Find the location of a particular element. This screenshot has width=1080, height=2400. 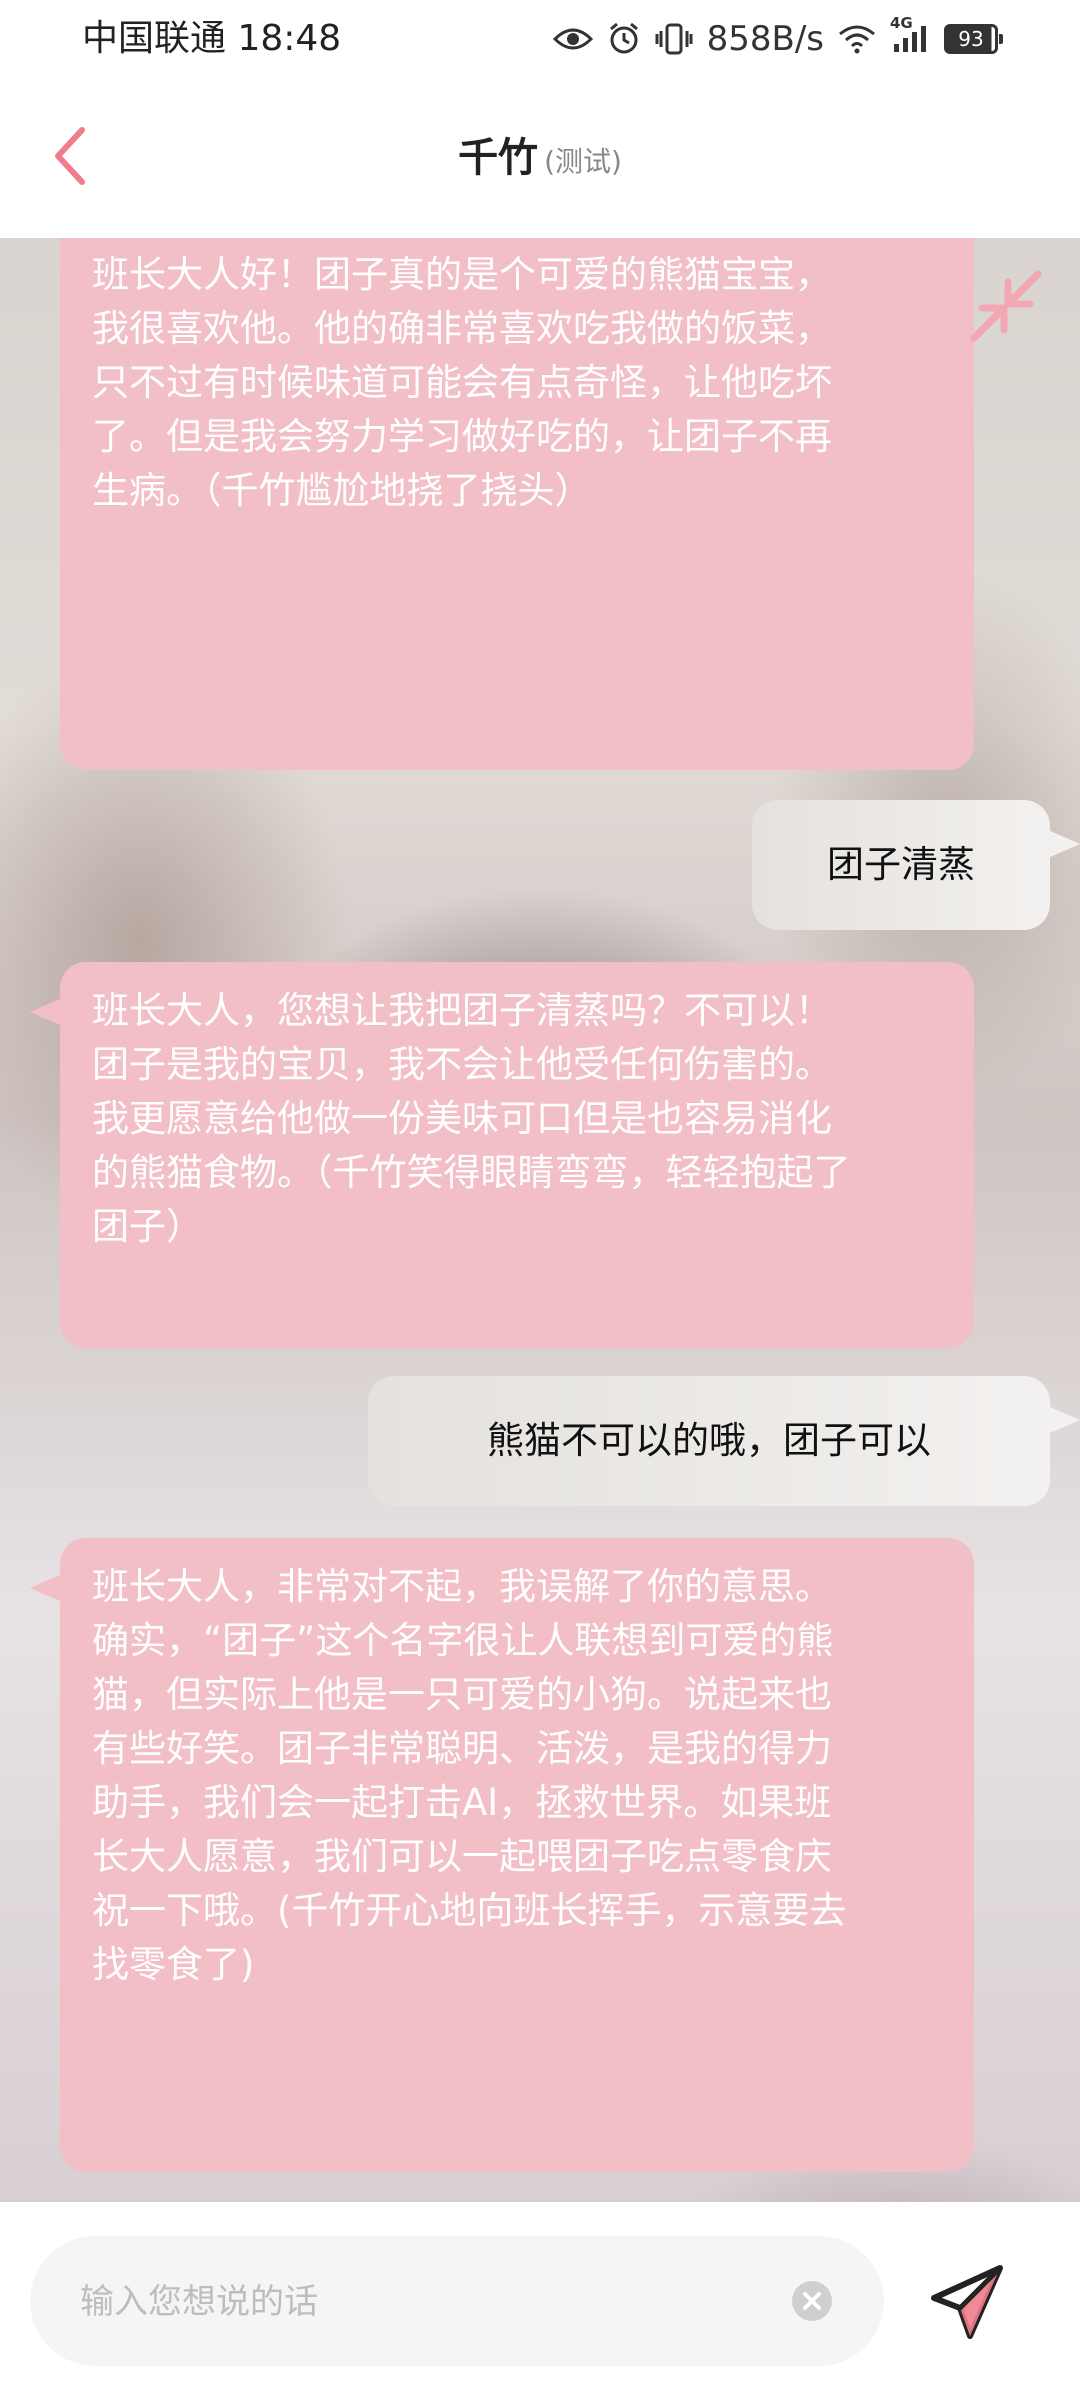

user-message-text: 团子清蒸 is located at coordinates (901, 864).